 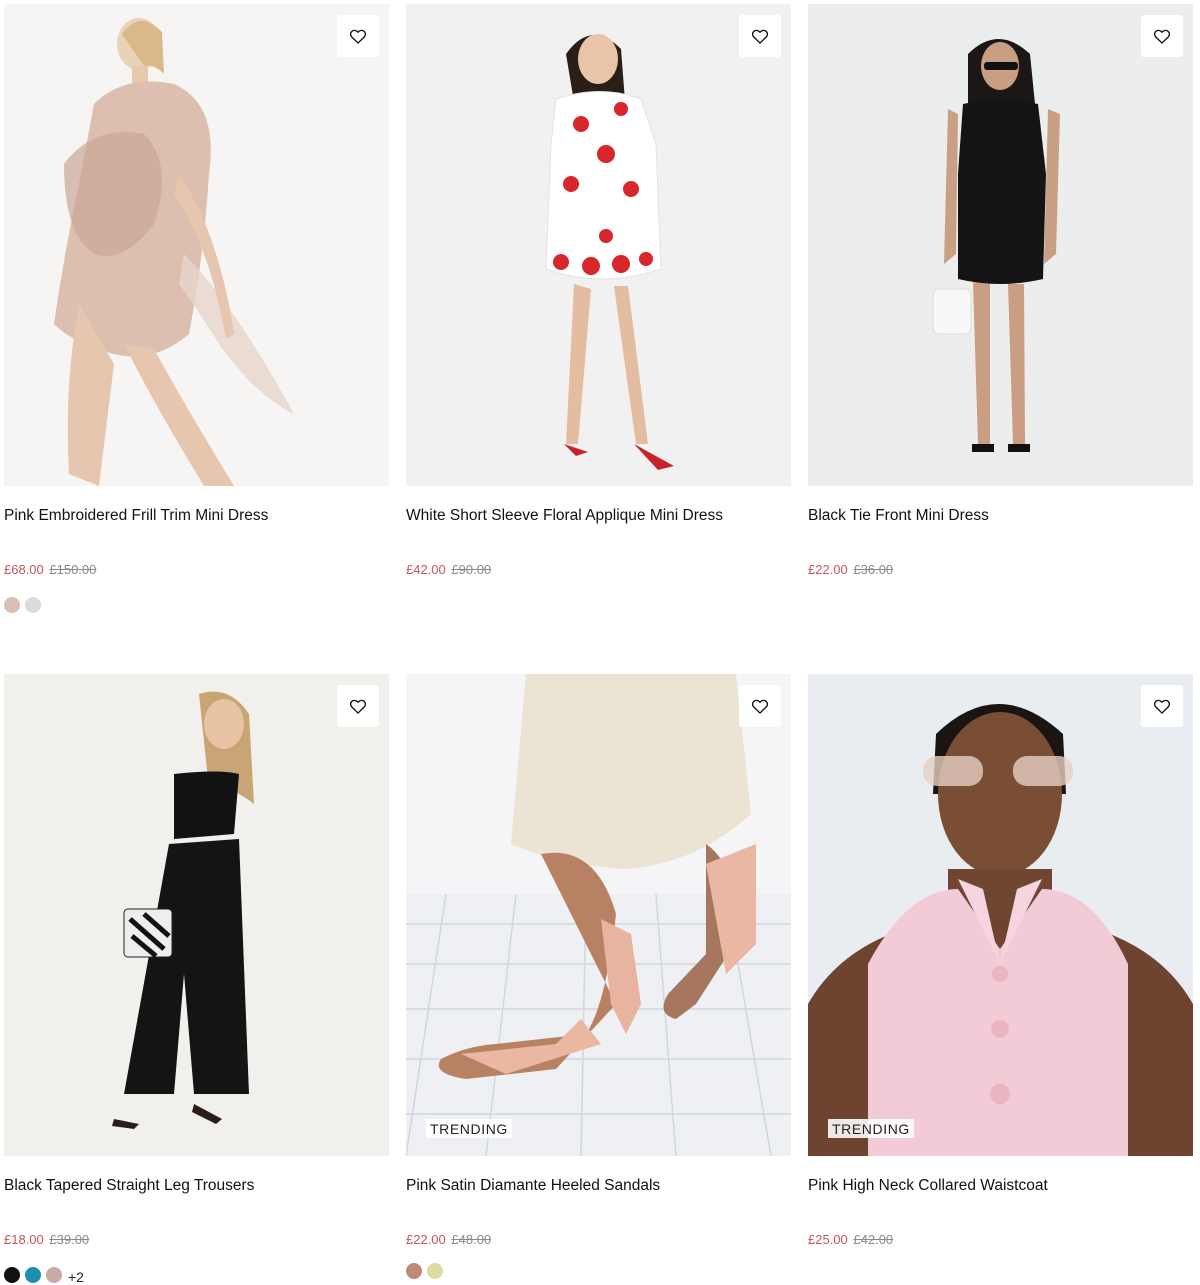 I want to click on product-title: Pink Satin Diamante Heeled Sandals, so click(x=598, y=1186).